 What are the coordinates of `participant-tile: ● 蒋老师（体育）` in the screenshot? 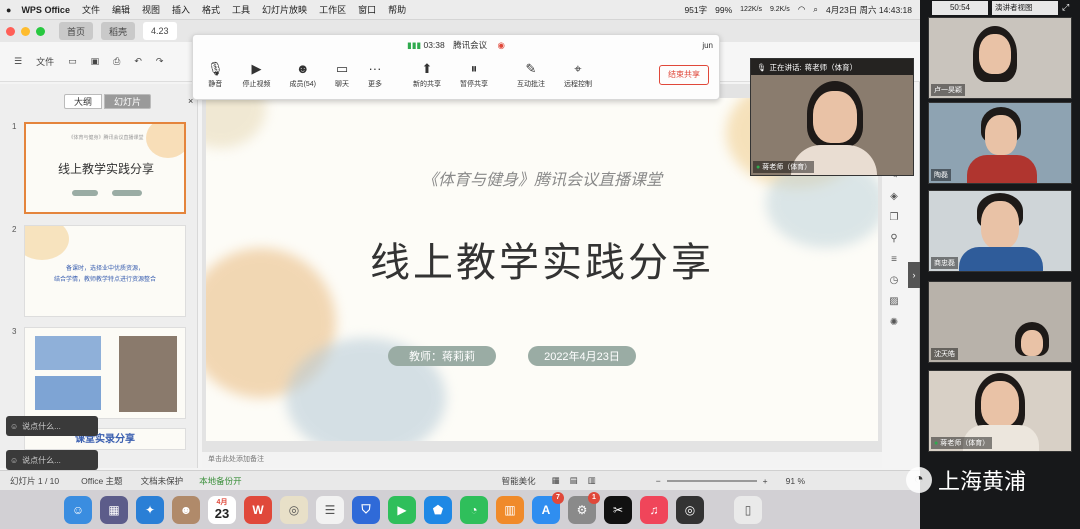 It's located at (1000, 411).